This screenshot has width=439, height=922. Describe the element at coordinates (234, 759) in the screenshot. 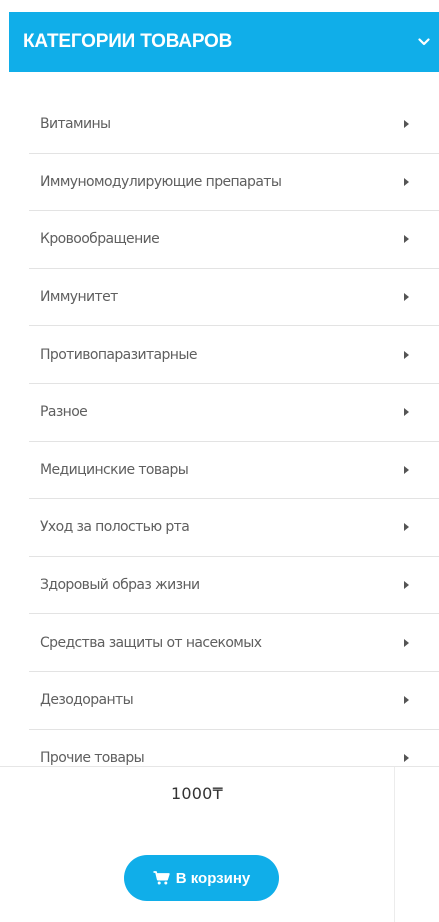

I see `category-item-other-goods: Прочие товары` at that location.